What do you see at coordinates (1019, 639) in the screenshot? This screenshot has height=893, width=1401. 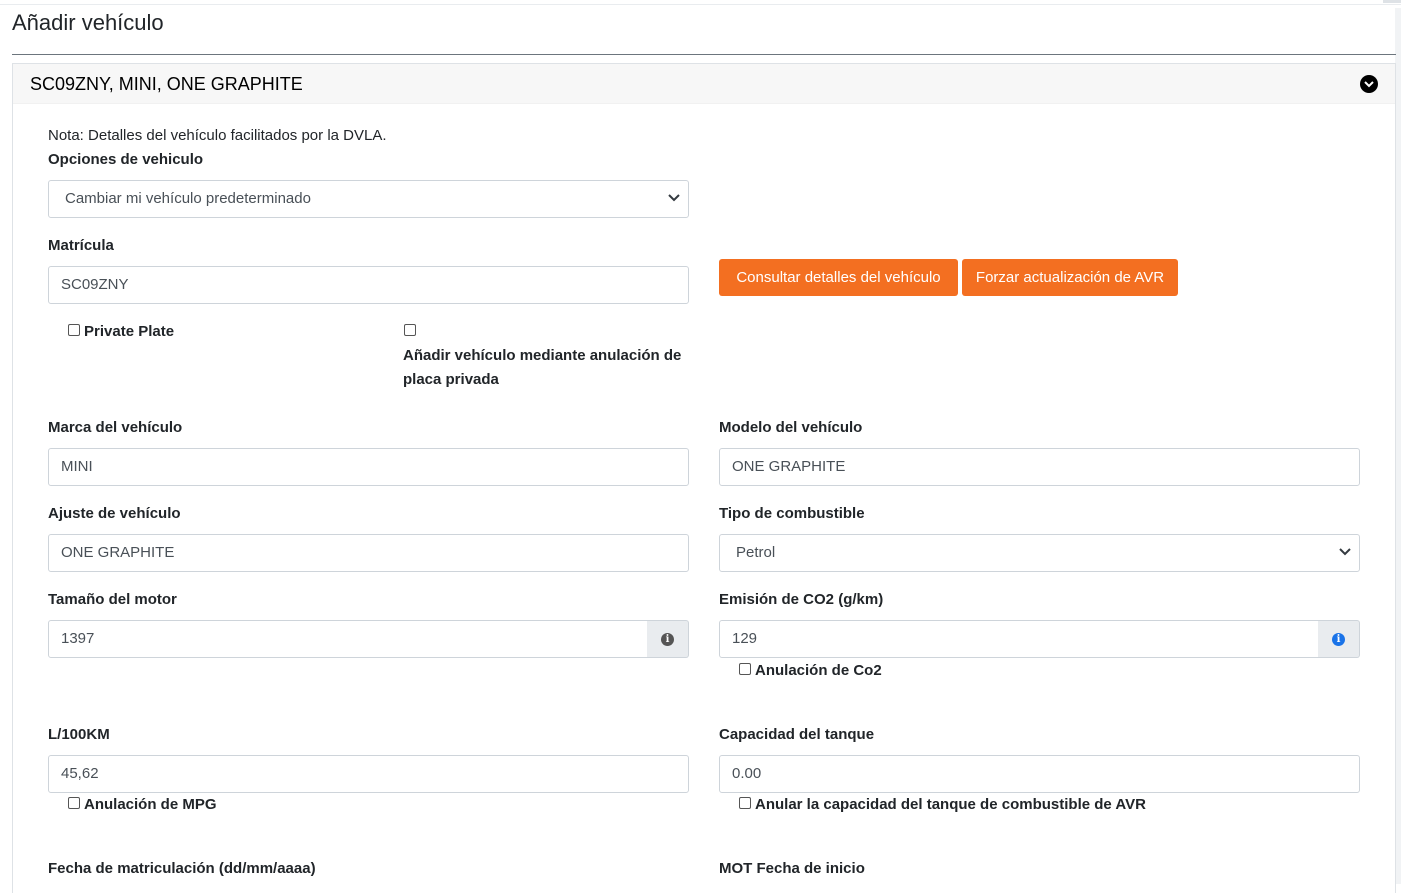 I see `co2-input: 129` at bounding box center [1019, 639].